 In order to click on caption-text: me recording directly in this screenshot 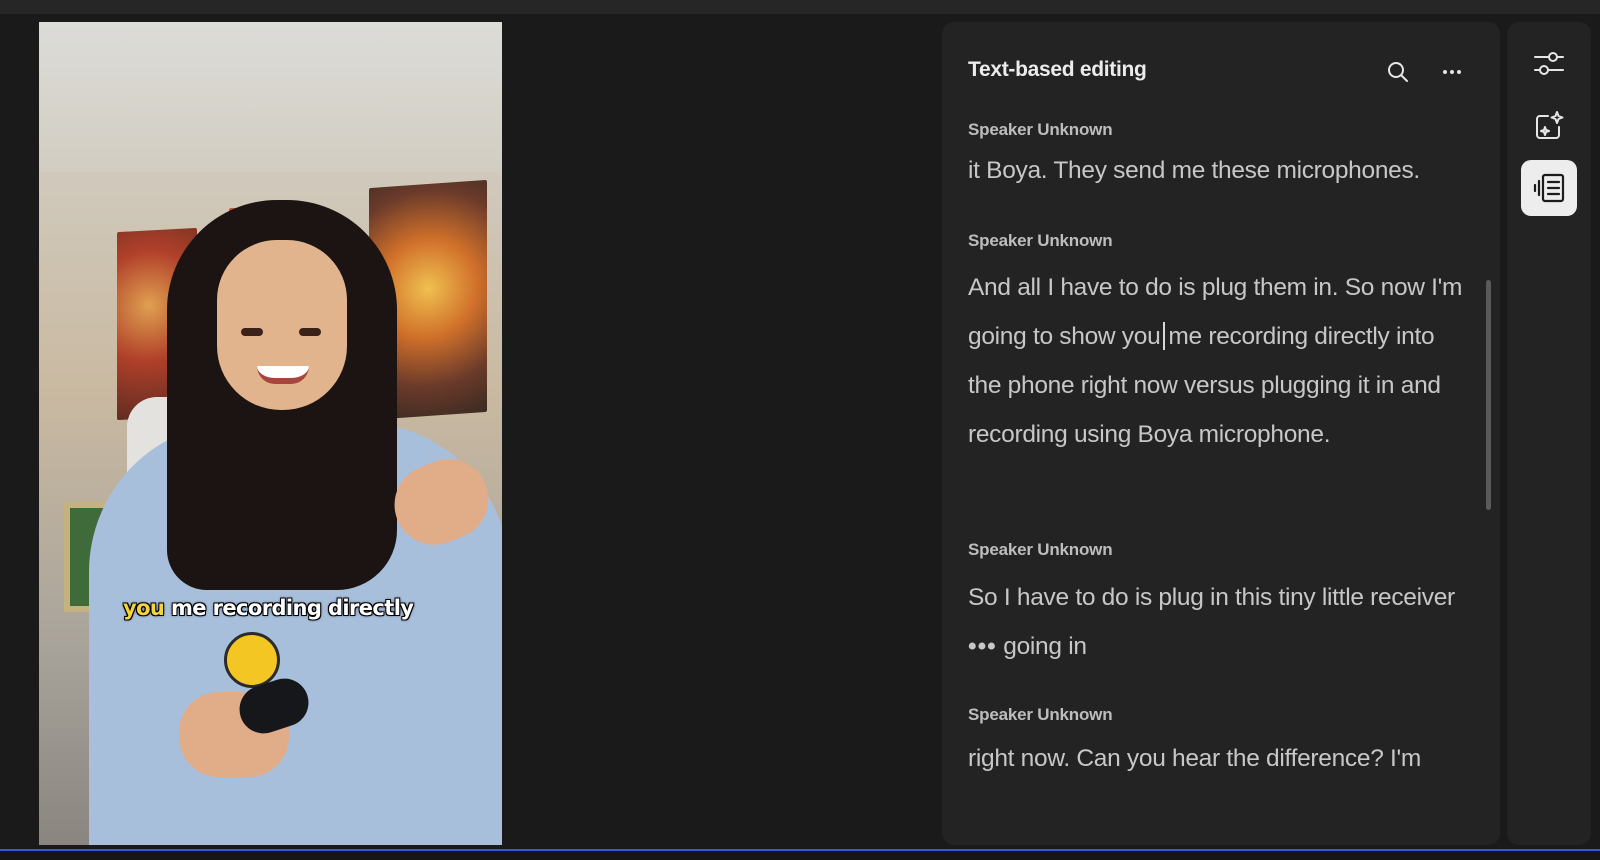, I will do `click(289, 608)`.